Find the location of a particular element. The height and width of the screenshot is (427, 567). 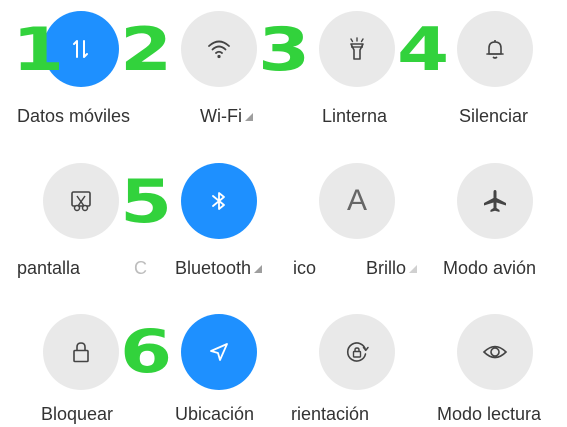

marker-6: 6 is located at coordinates (146, 352).